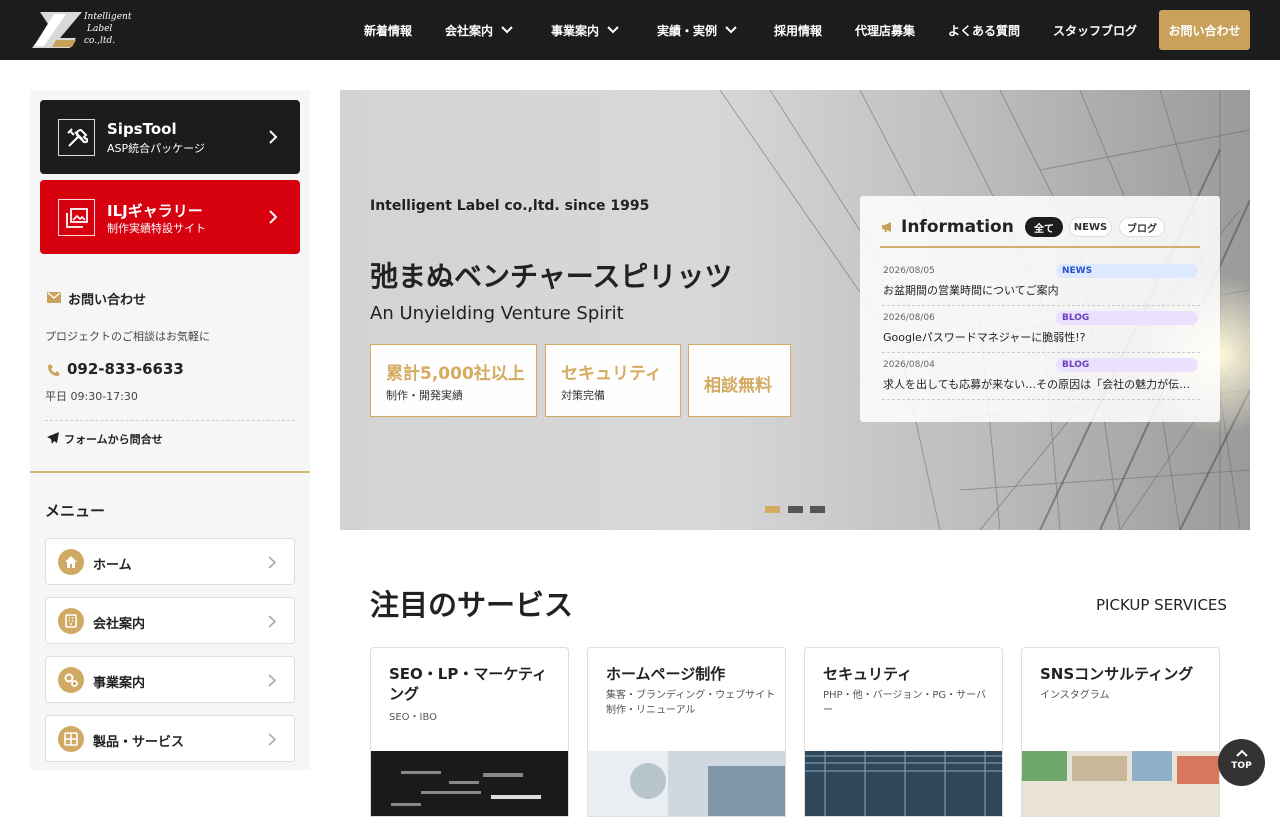 The image size is (1280, 817). What do you see at coordinates (71, 562) in the screenshot?
I see `home-icon` at bounding box center [71, 562].